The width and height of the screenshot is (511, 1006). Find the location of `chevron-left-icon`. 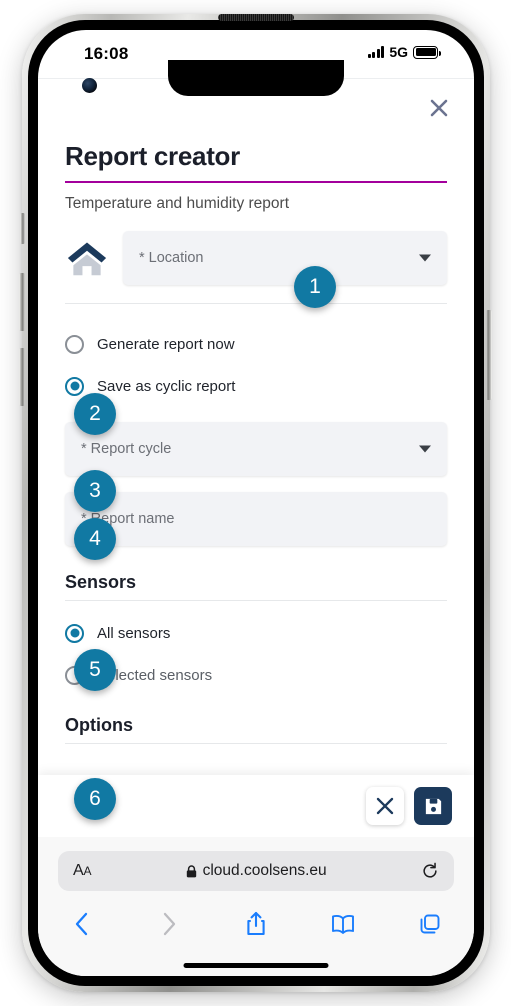

chevron-left-icon is located at coordinates (81, 924).